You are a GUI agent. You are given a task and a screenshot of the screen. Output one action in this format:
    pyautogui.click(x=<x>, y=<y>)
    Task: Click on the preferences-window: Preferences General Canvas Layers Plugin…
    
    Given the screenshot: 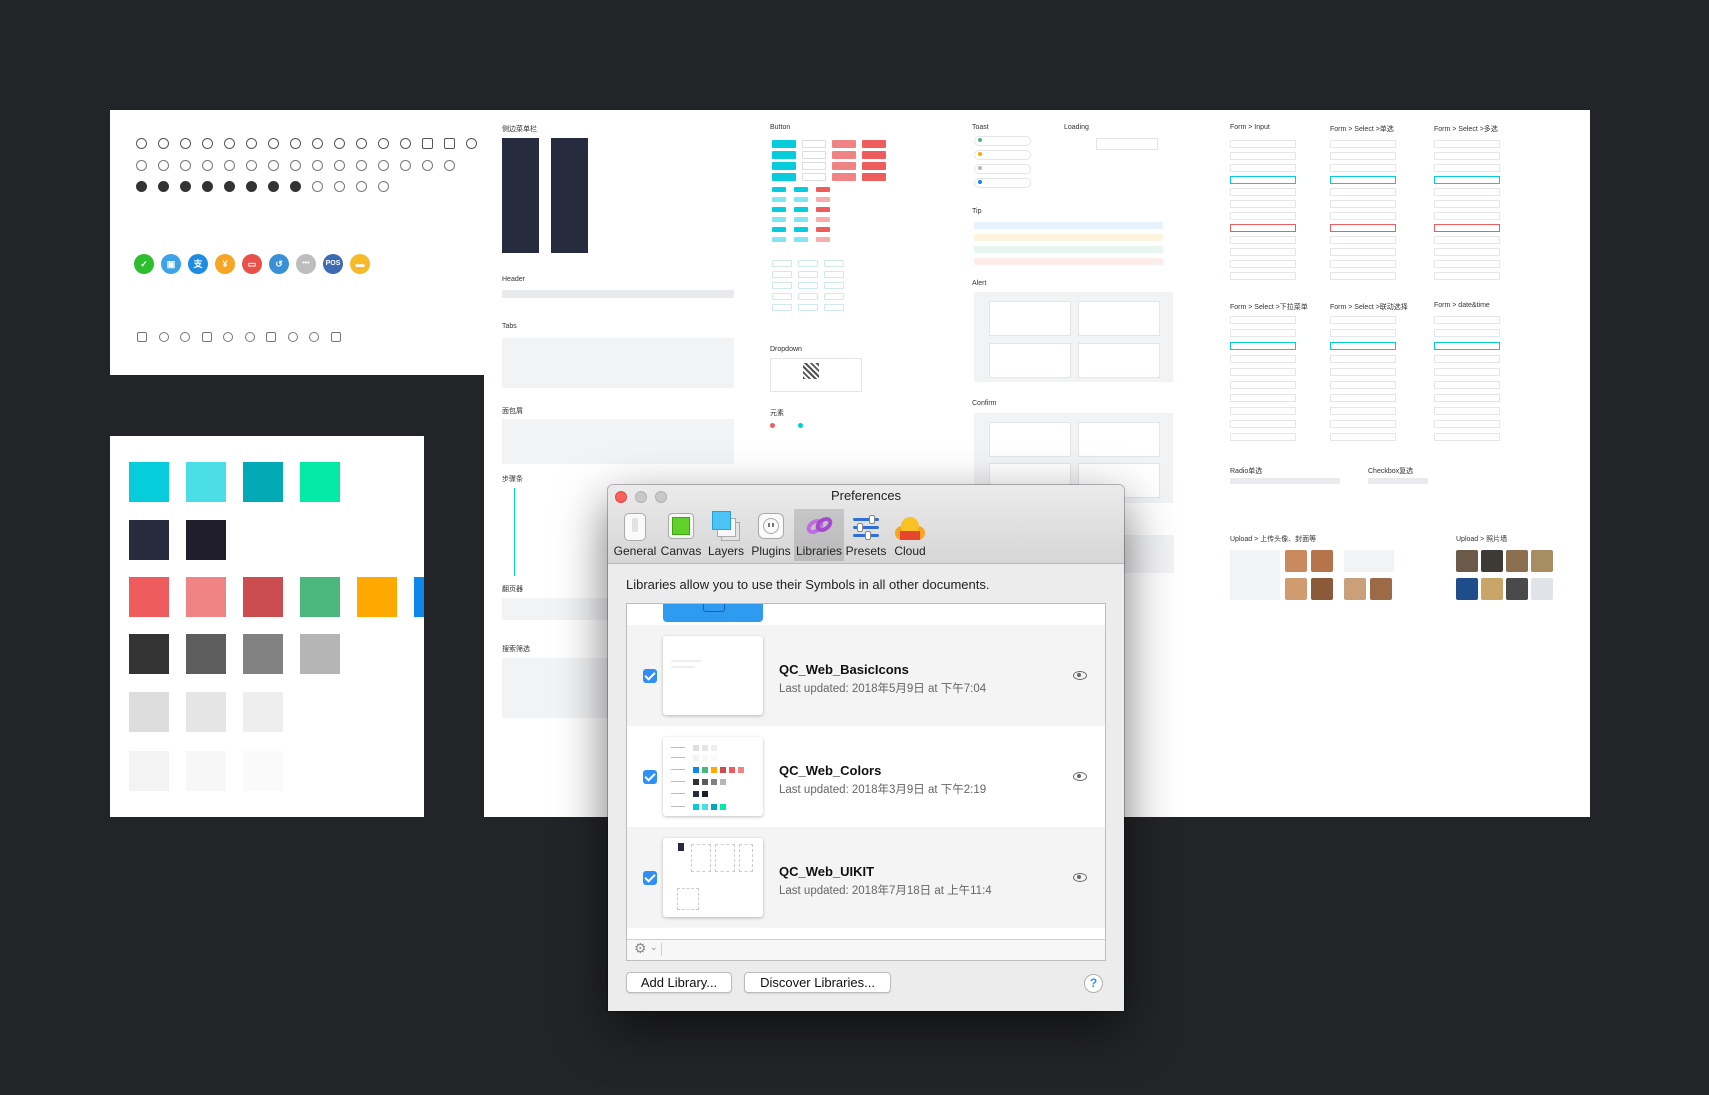 What is the action you would take?
    pyautogui.click(x=866, y=748)
    